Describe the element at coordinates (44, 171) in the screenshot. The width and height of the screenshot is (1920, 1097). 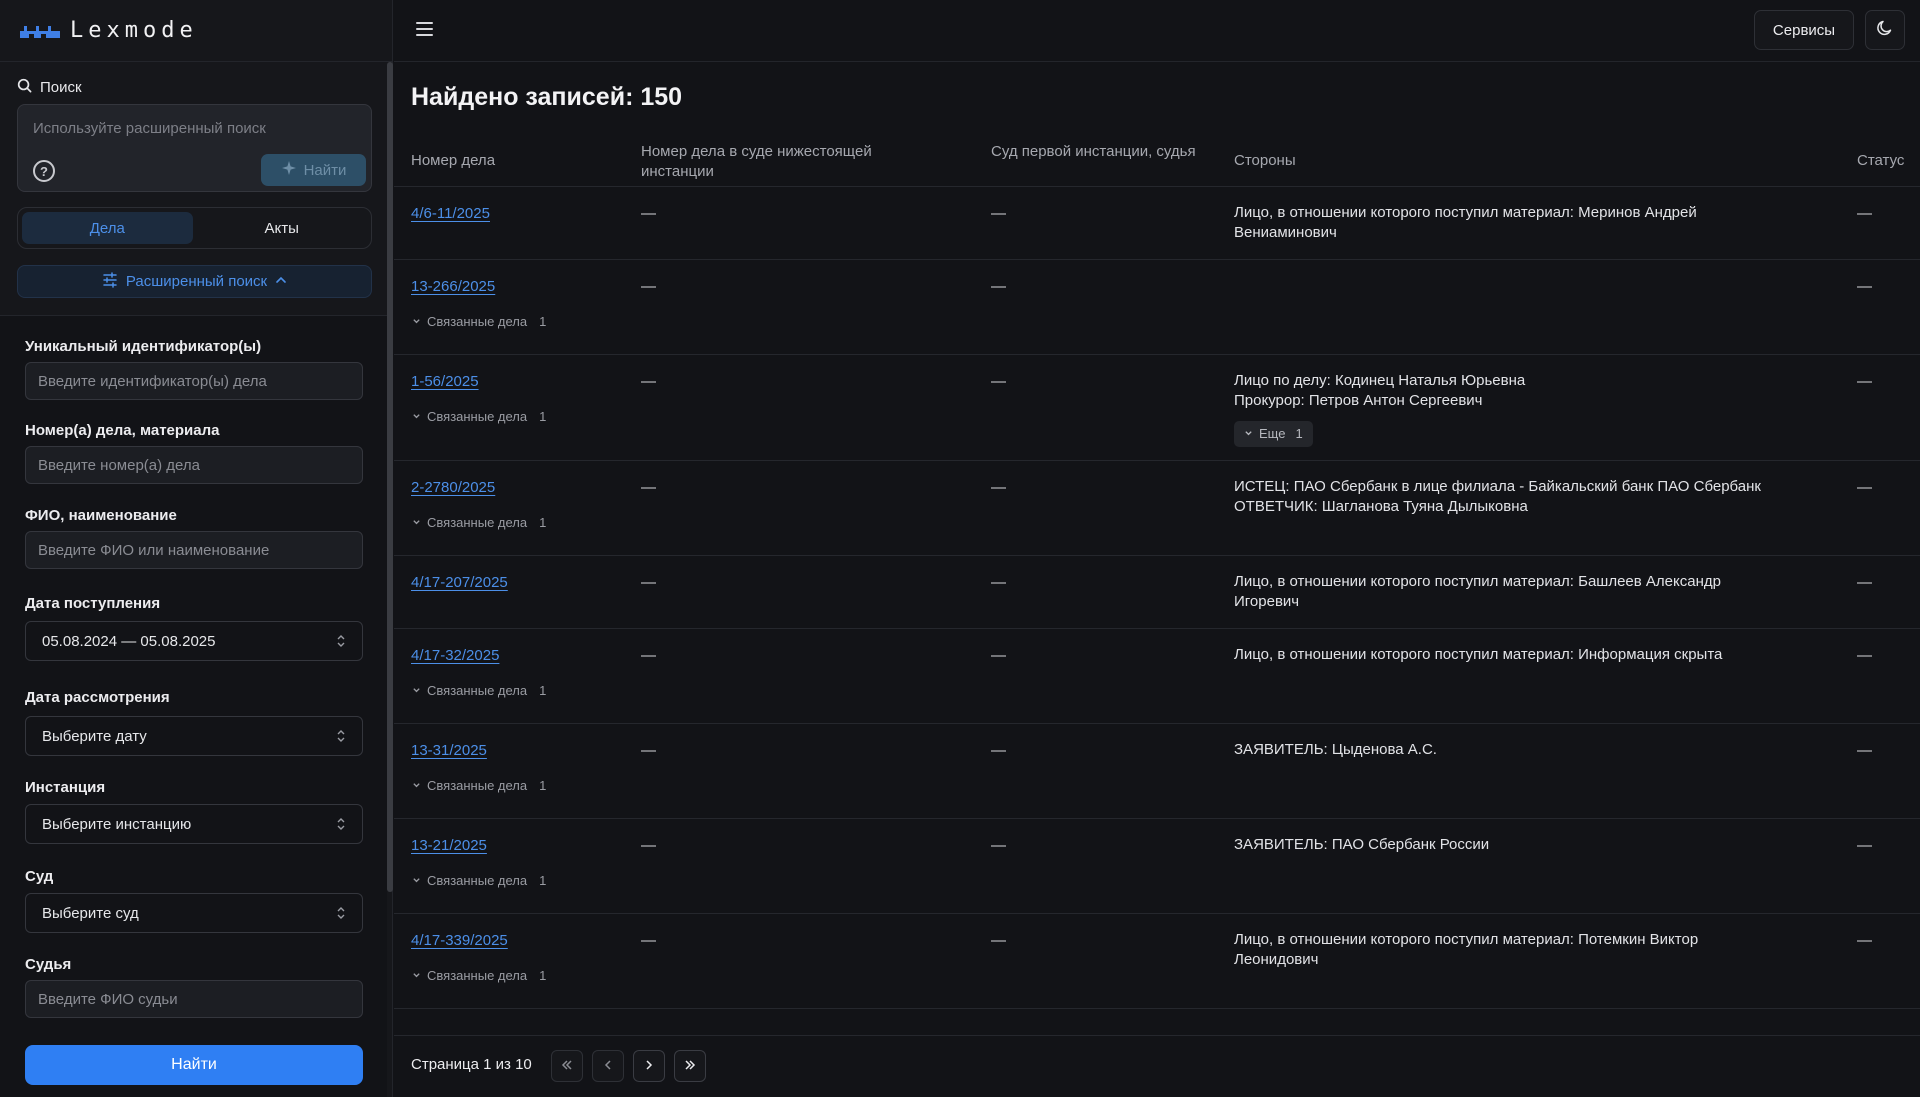
I see `help-icon: ?` at that location.